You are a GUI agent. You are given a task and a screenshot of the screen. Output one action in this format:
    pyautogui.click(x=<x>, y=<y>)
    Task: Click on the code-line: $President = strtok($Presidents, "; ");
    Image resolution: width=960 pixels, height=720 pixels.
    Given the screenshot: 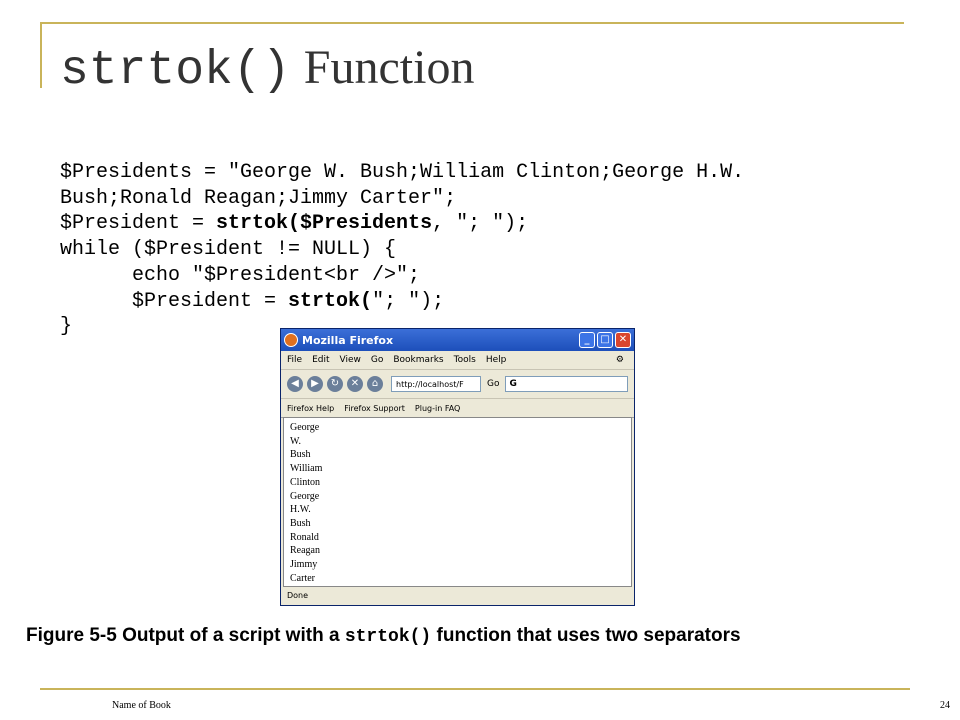 What is the action you would take?
    pyautogui.click(x=402, y=224)
    